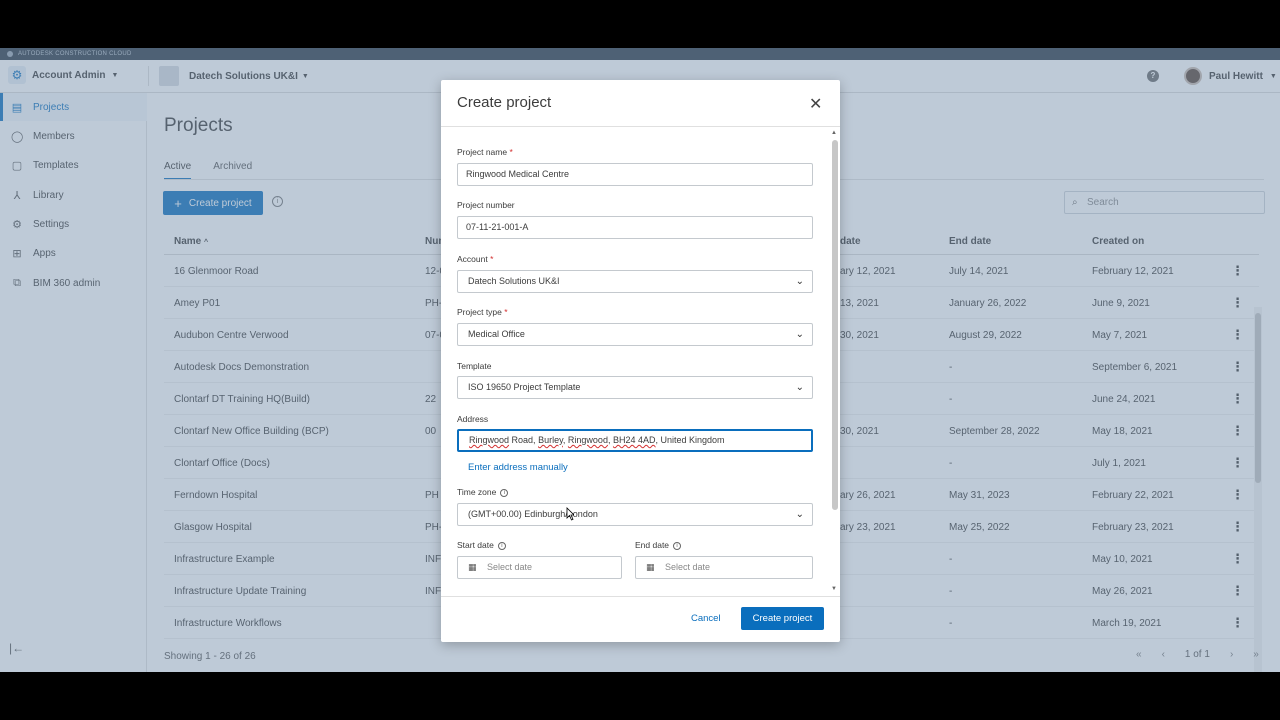 The width and height of the screenshot is (1280, 720). I want to click on scroll-down-icon: ▼, so click(834, 589).